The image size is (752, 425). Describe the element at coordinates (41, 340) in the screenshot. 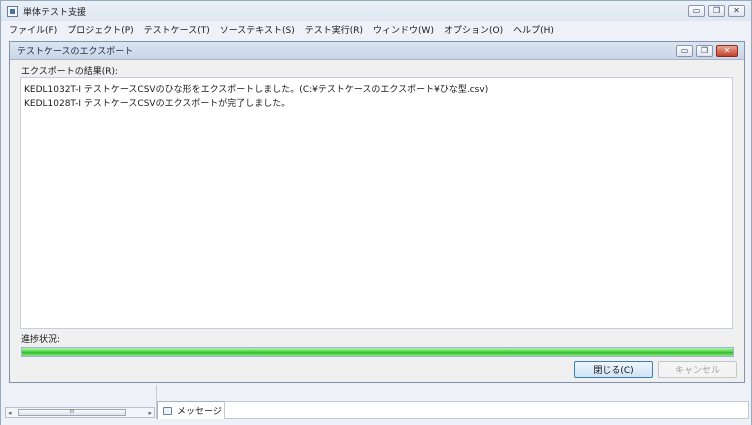

I see `progress-label: 進捗状況:` at that location.